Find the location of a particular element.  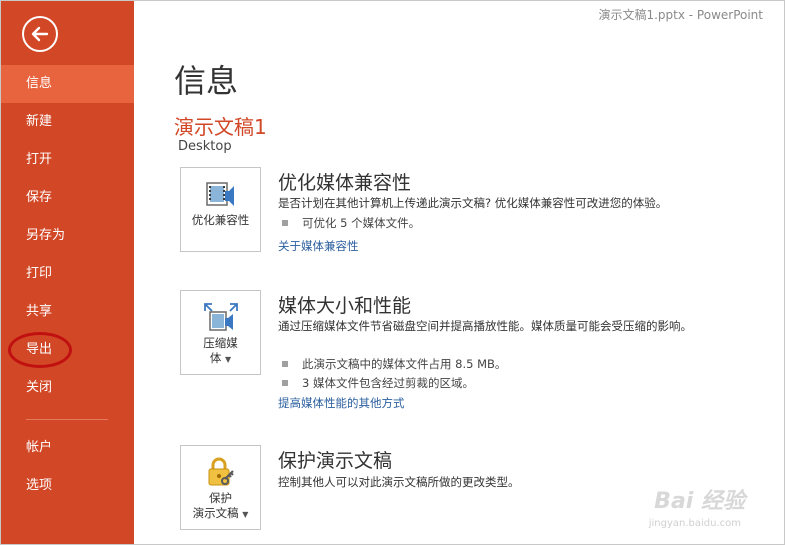

section-description-media-size: 通过压缩媒体文件节省磁盘空间并提高播放性能。媒体质量可能会受压缩的影响。 is located at coordinates (485, 326).